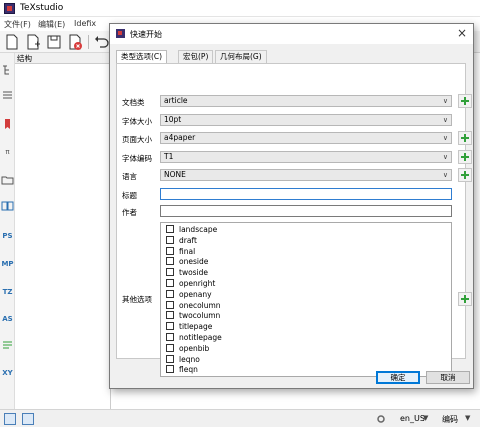  Describe the element at coordinates (51, 24) in the screenshot. I see `menu-edit: 编辑(E)` at that location.